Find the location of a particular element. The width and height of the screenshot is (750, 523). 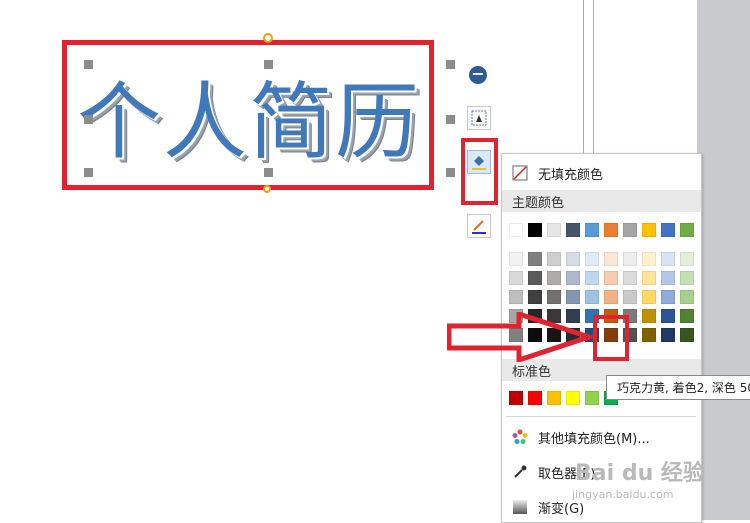

resize-handle-bl is located at coordinates (88, 172).